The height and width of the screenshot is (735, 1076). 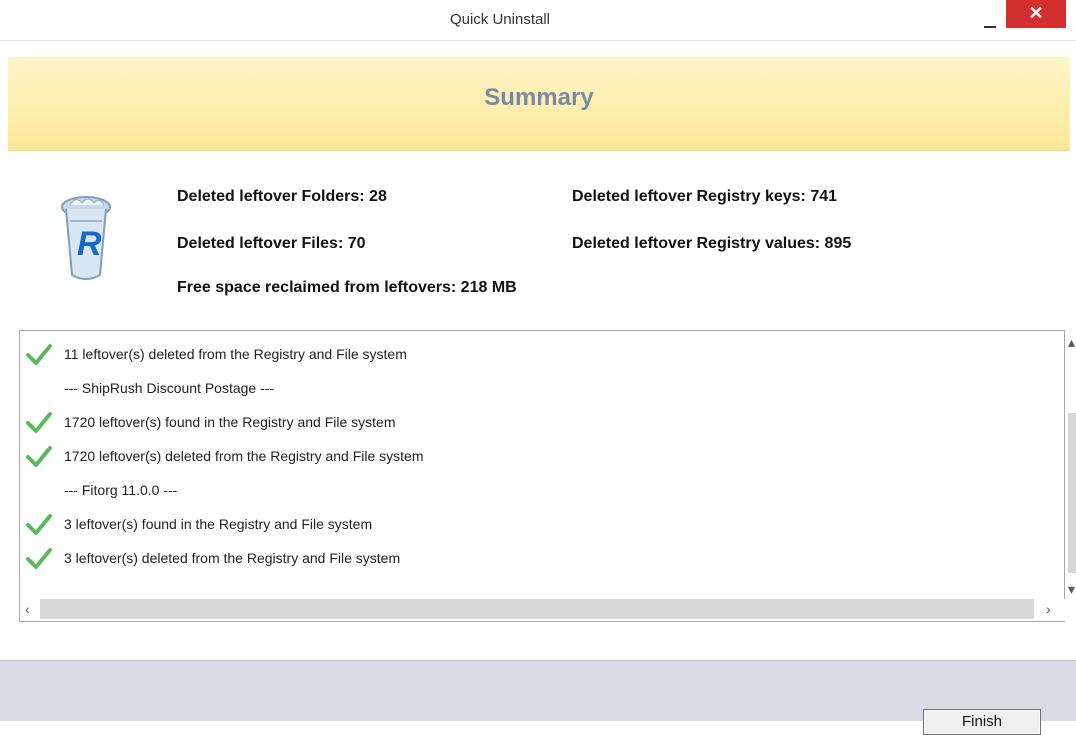 What do you see at coordinates (712, 243) in the screenshot?
I see `registry-values-stat: Deleted leftover Registry values: 895` at bounding box center [712, 243].